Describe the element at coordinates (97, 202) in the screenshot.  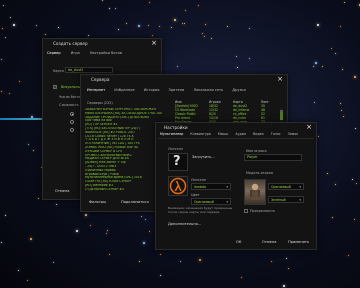
I see `filters-button: Фильтры` at that location.